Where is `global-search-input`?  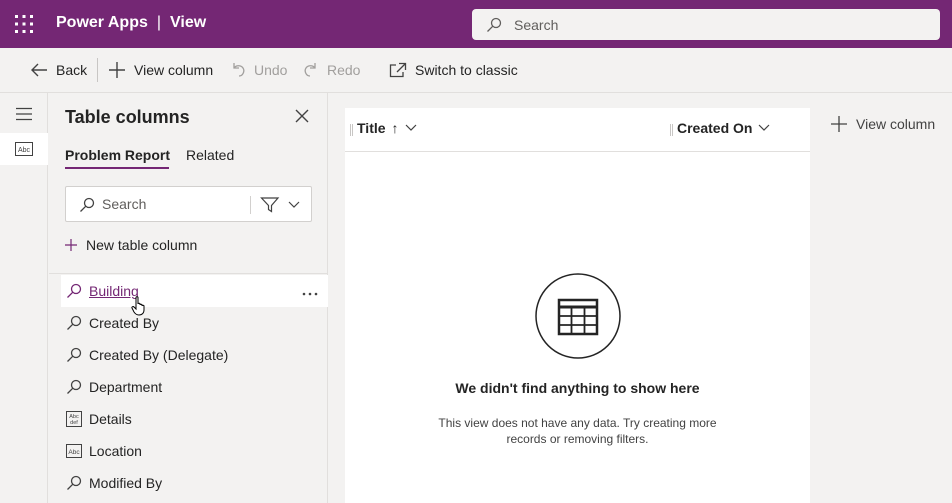
global-search-input is located at coordinates (714, 24).